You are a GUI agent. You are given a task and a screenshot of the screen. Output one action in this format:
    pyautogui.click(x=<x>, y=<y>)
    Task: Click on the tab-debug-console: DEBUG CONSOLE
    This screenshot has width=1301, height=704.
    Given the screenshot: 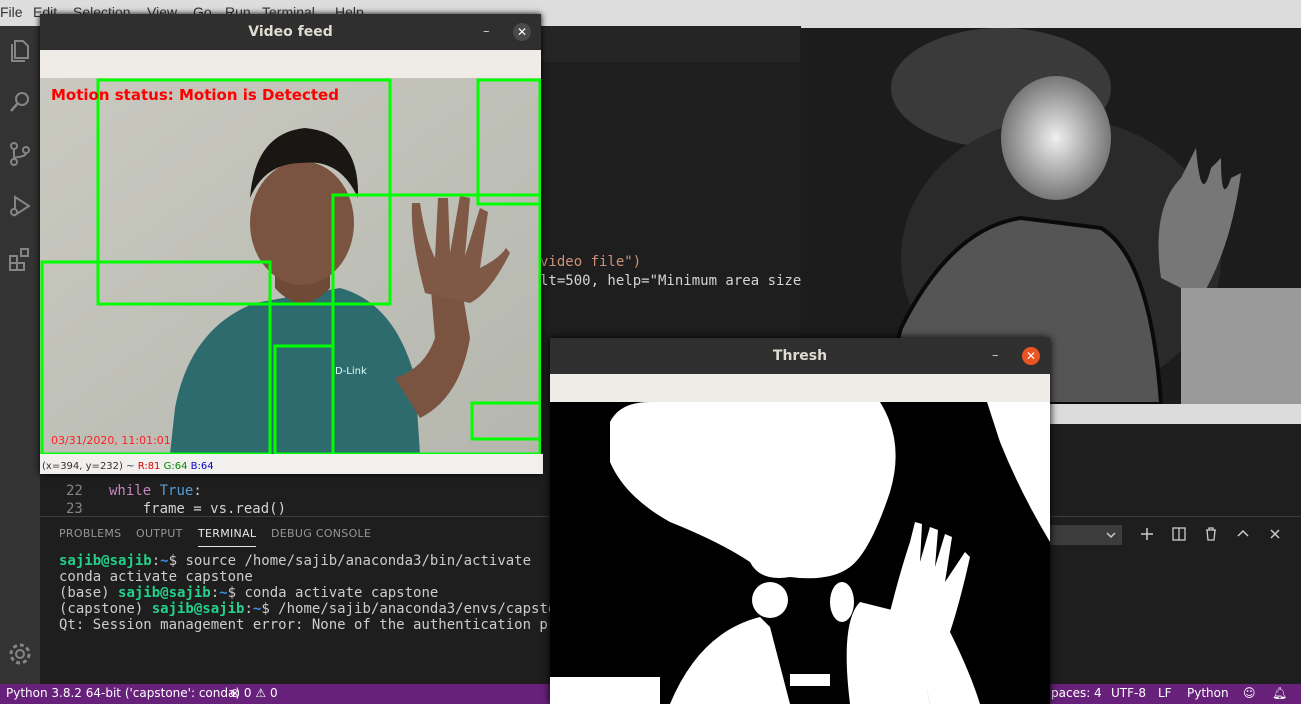 What is the action you would take?
    pyautogui.click(x=321, y=533)
    